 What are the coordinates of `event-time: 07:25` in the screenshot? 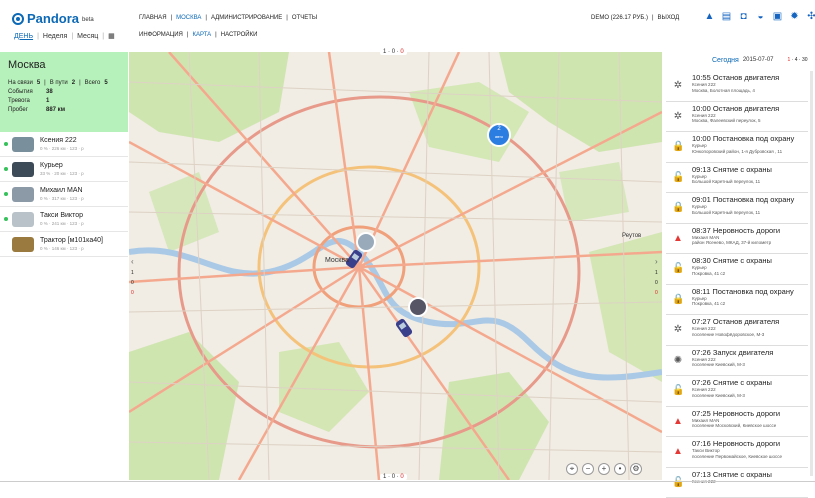 It's located at (701, 413).